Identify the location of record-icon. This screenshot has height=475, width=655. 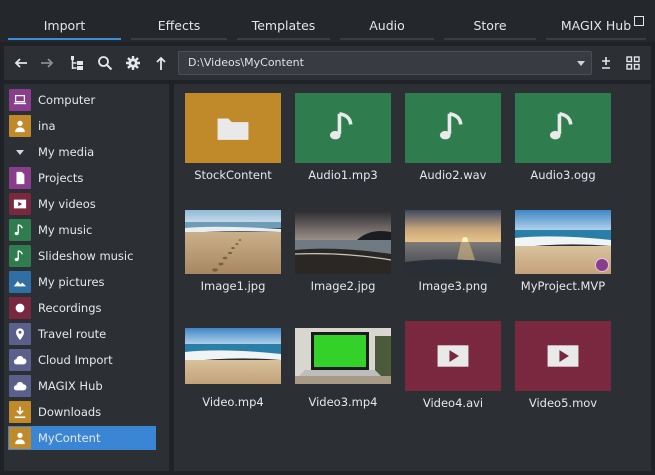
(20, 308).